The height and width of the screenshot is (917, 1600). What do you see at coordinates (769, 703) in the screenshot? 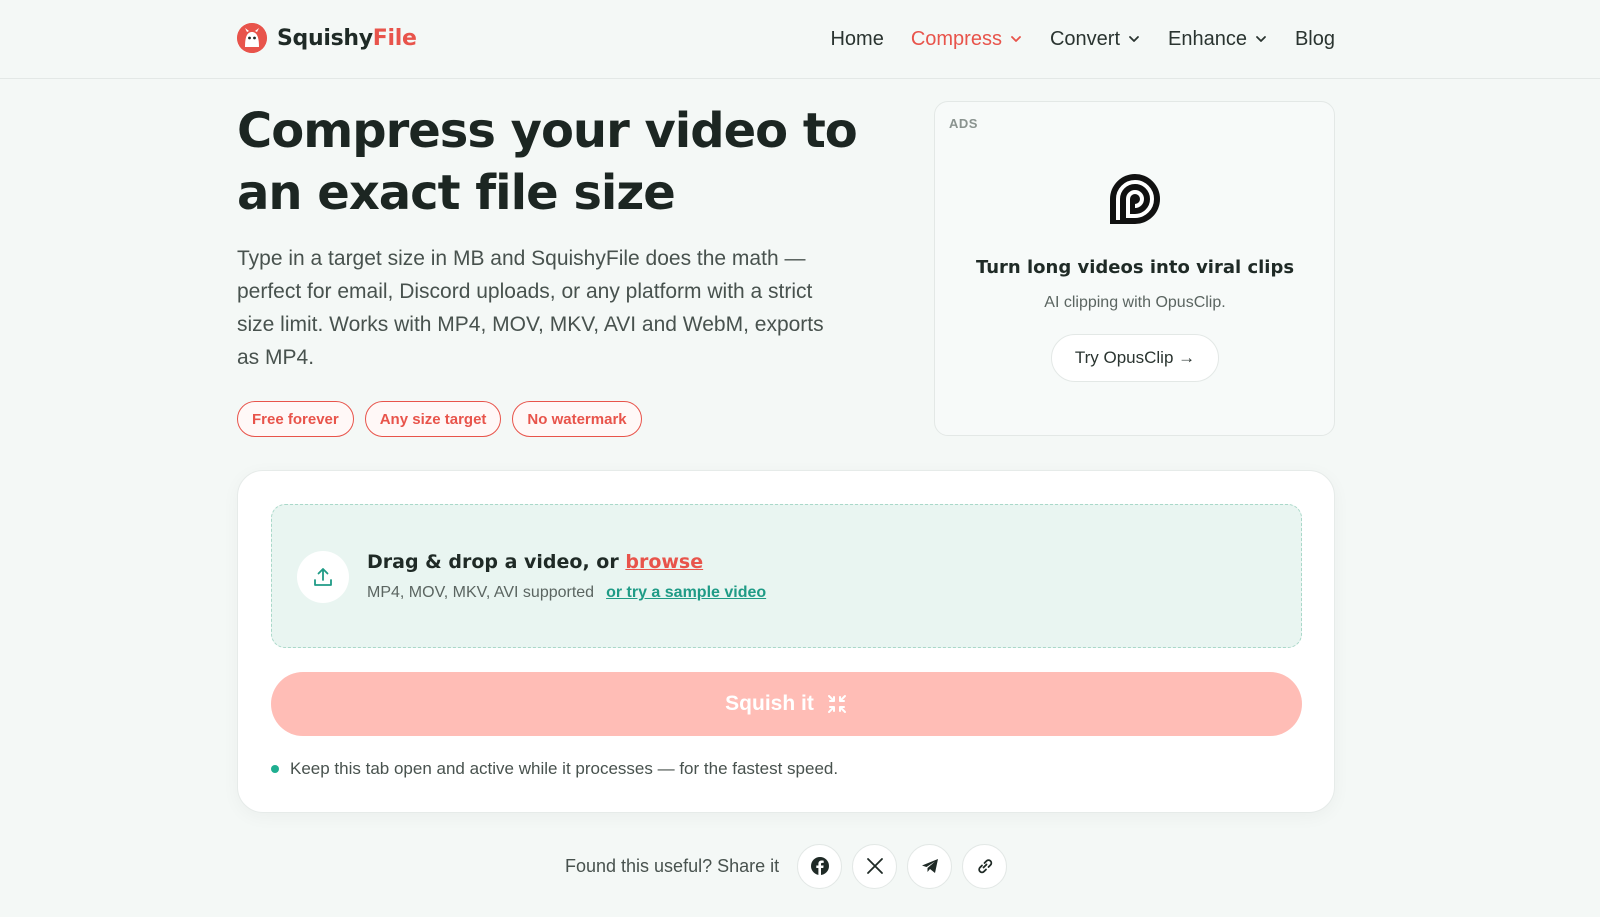
I see `squish-button-label: Squish it` at bounding box center [769, 703].